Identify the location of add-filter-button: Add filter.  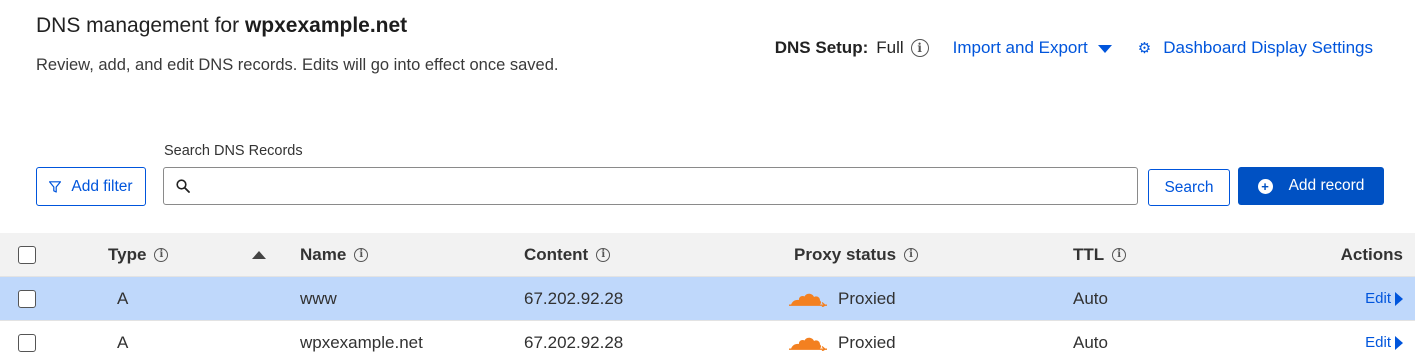
(91, 186).